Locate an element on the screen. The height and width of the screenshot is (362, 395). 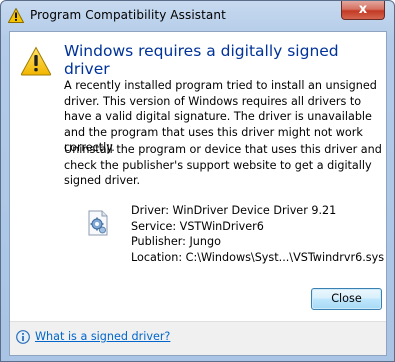
close-button: Close is located at coordinates (346, 299).